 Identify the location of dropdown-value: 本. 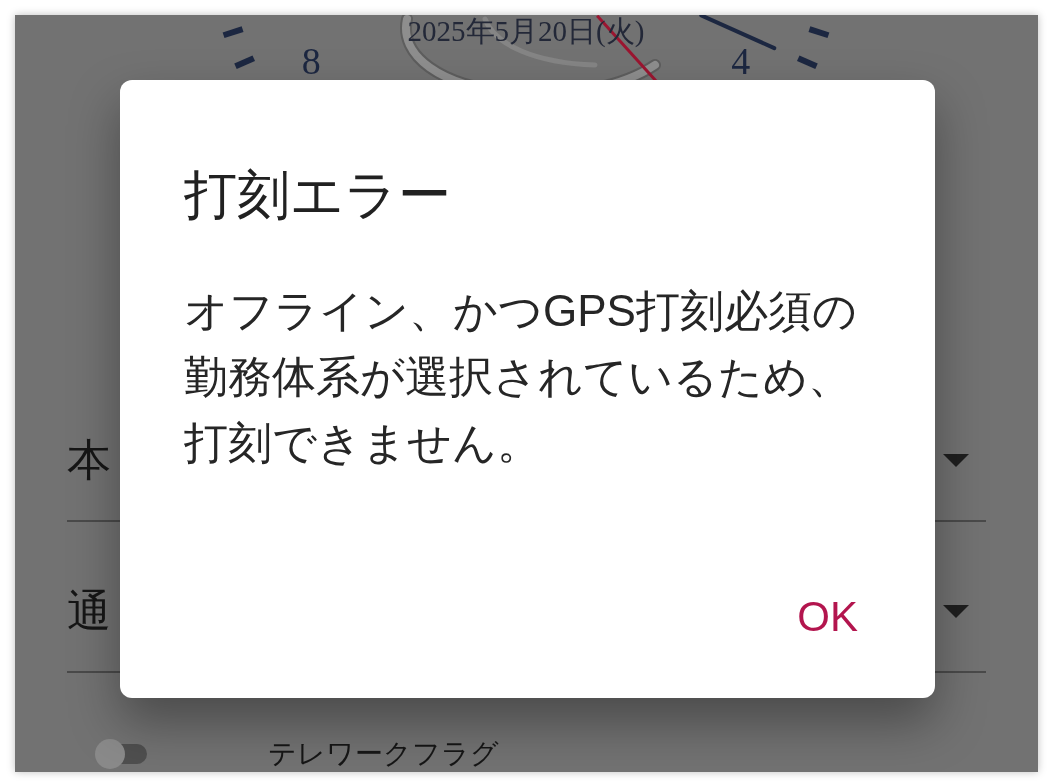
(89, 460).